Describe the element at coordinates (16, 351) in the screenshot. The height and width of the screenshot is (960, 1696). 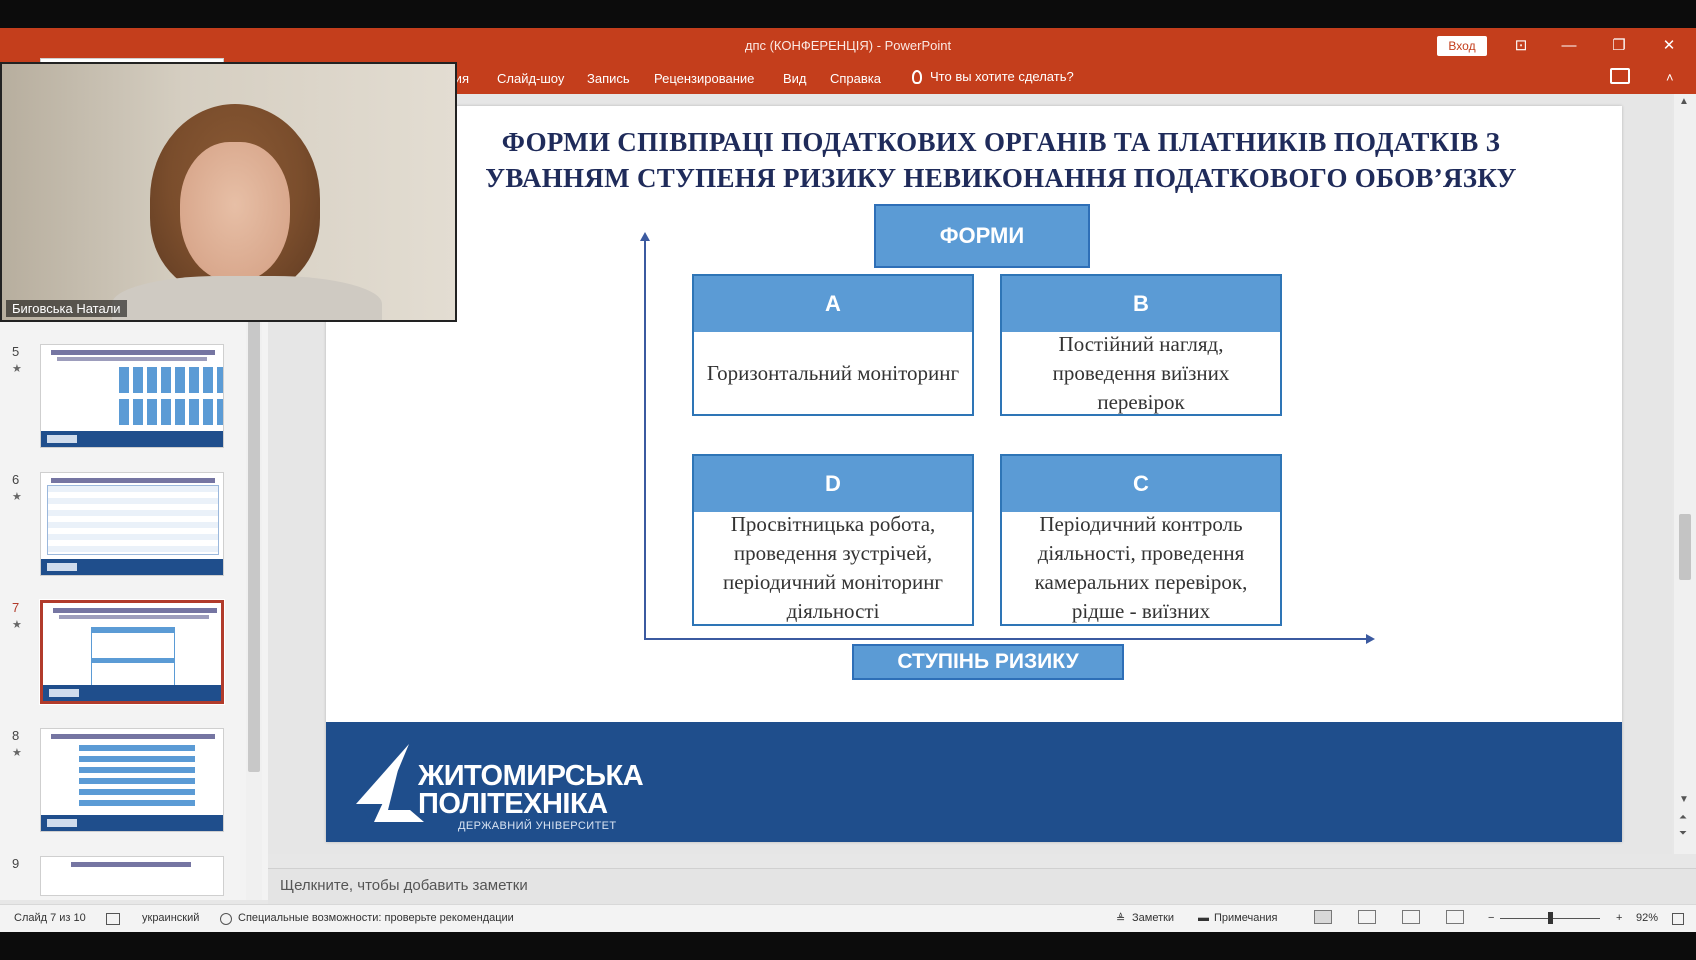
I see `slide-number: 5` at that location.